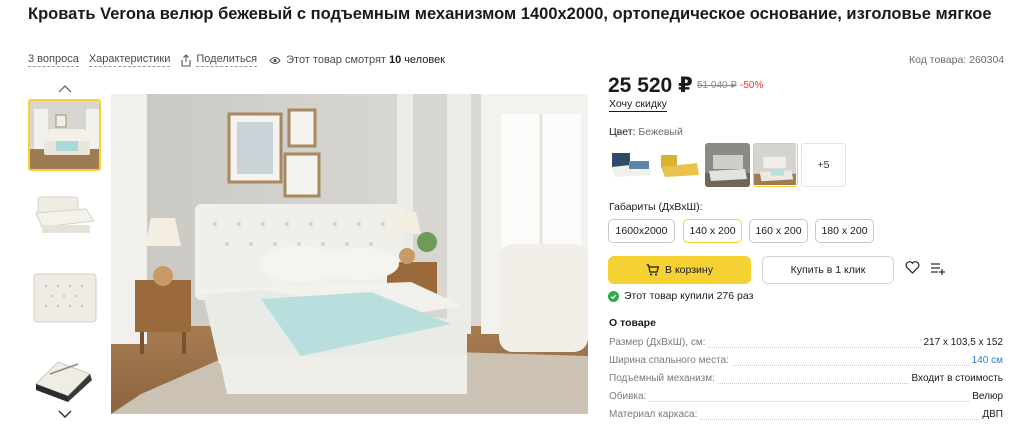 The image size is (1024, 426). Describe the element at coordinates (991, 414) in the screenshot. I see `spec-value: ДВП` at that location.